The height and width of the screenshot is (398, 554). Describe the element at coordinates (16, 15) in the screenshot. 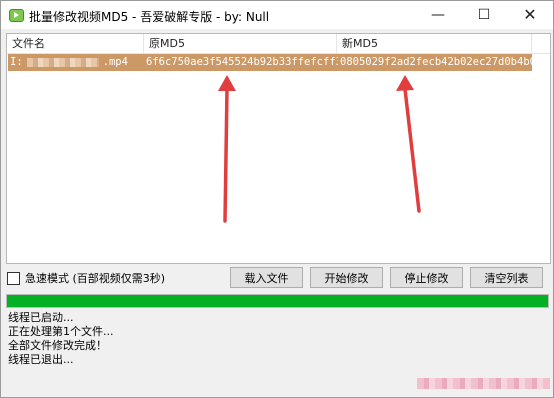

I see `video-play-icon` at that location.